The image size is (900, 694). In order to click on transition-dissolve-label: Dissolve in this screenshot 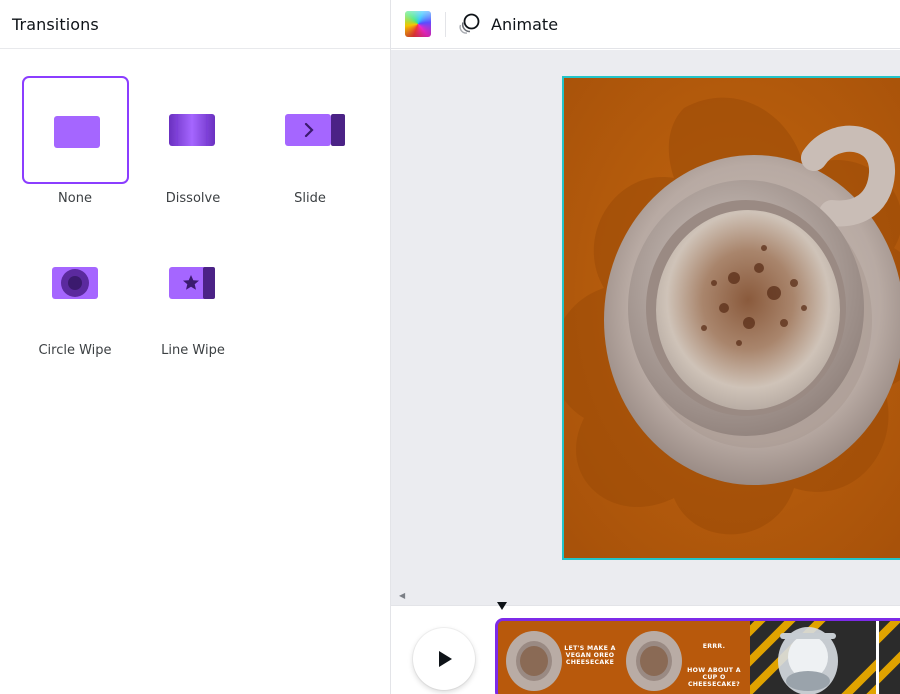, I will do `click(193, 198)`.